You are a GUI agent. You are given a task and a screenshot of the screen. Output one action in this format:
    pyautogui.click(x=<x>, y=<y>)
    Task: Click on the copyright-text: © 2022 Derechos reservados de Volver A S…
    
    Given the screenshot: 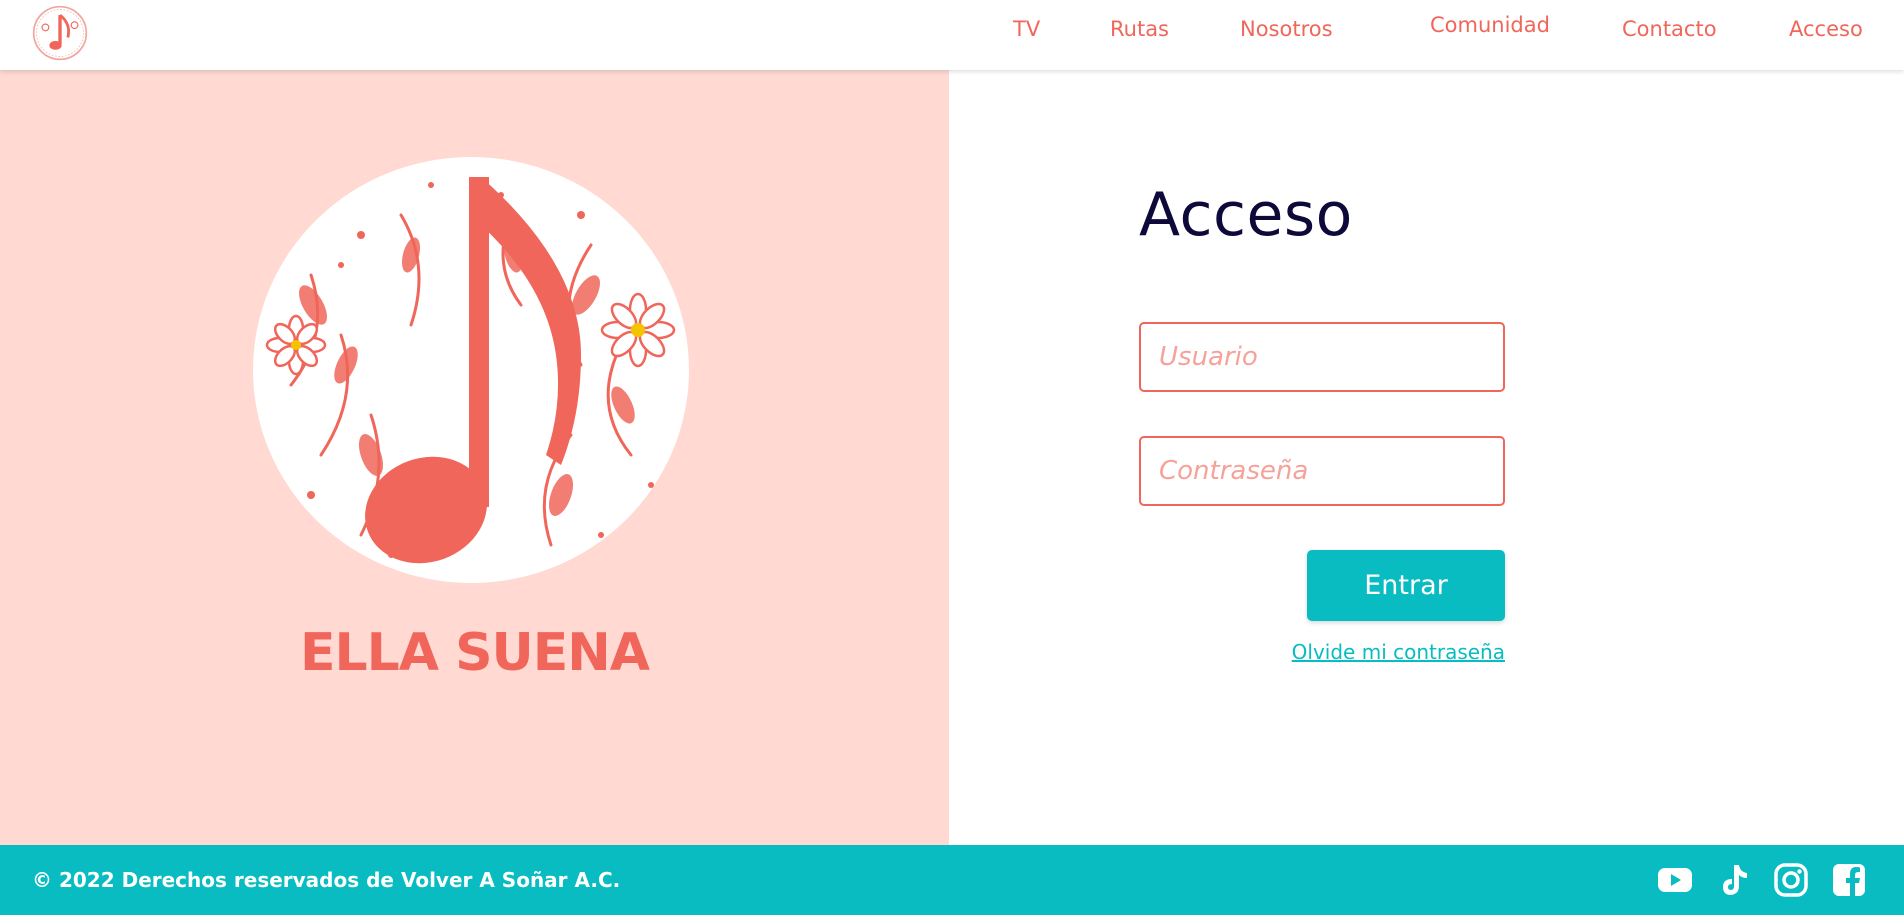 What is the action you would take?
    pyautogui.click(x=326, y=880)
    